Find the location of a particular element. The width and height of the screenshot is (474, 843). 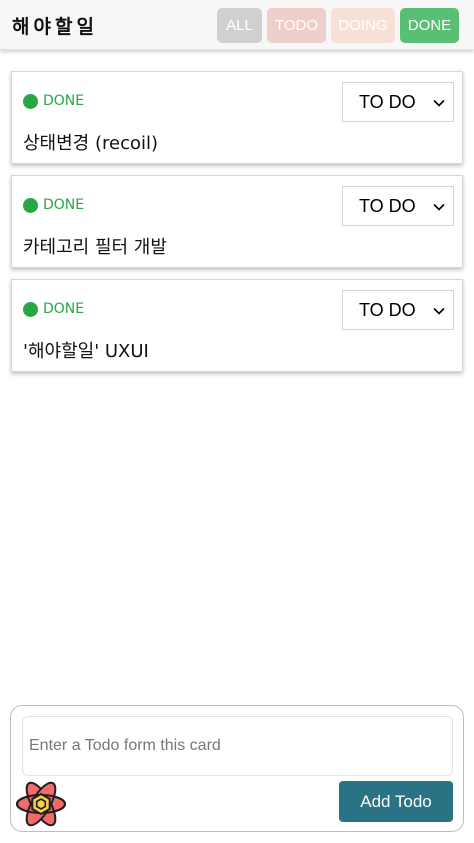

todo-text: 상태변경 (recoil) is located at coordinates (90, 143).